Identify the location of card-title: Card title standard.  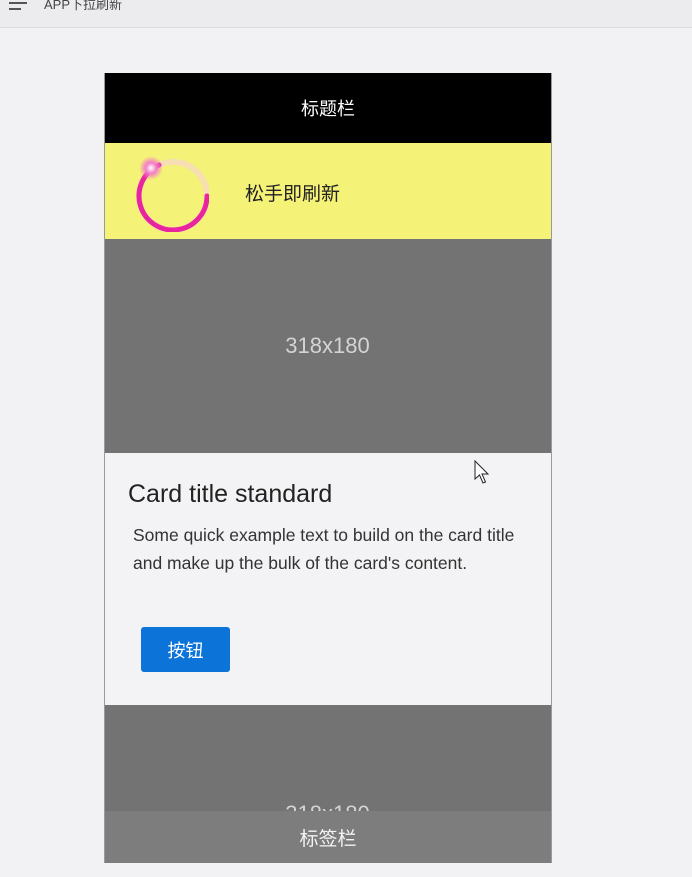
(230, 494).